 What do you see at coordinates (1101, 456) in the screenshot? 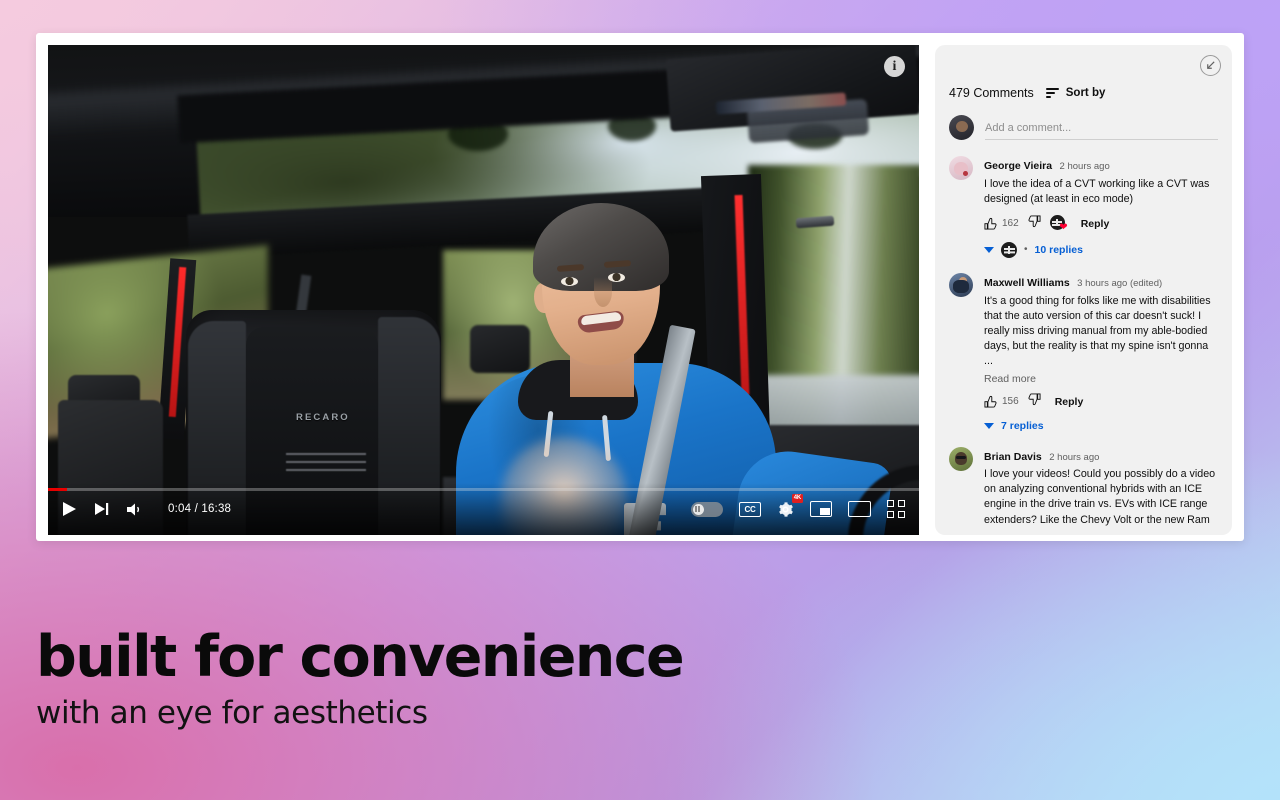
I see `comment-header: Brian Davis 2 hours ago` at bounding box center [1101, 456].